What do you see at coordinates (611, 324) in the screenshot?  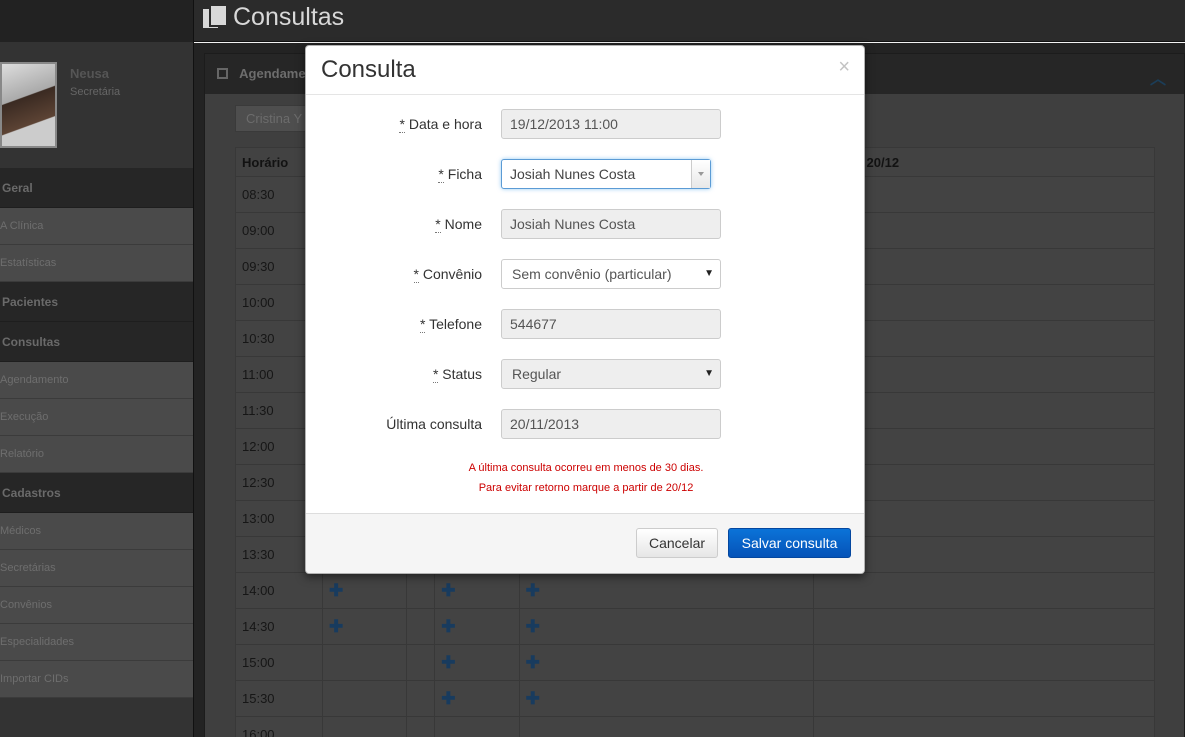 I see `telefone-field: 544677` at bounding box center [611, 324].